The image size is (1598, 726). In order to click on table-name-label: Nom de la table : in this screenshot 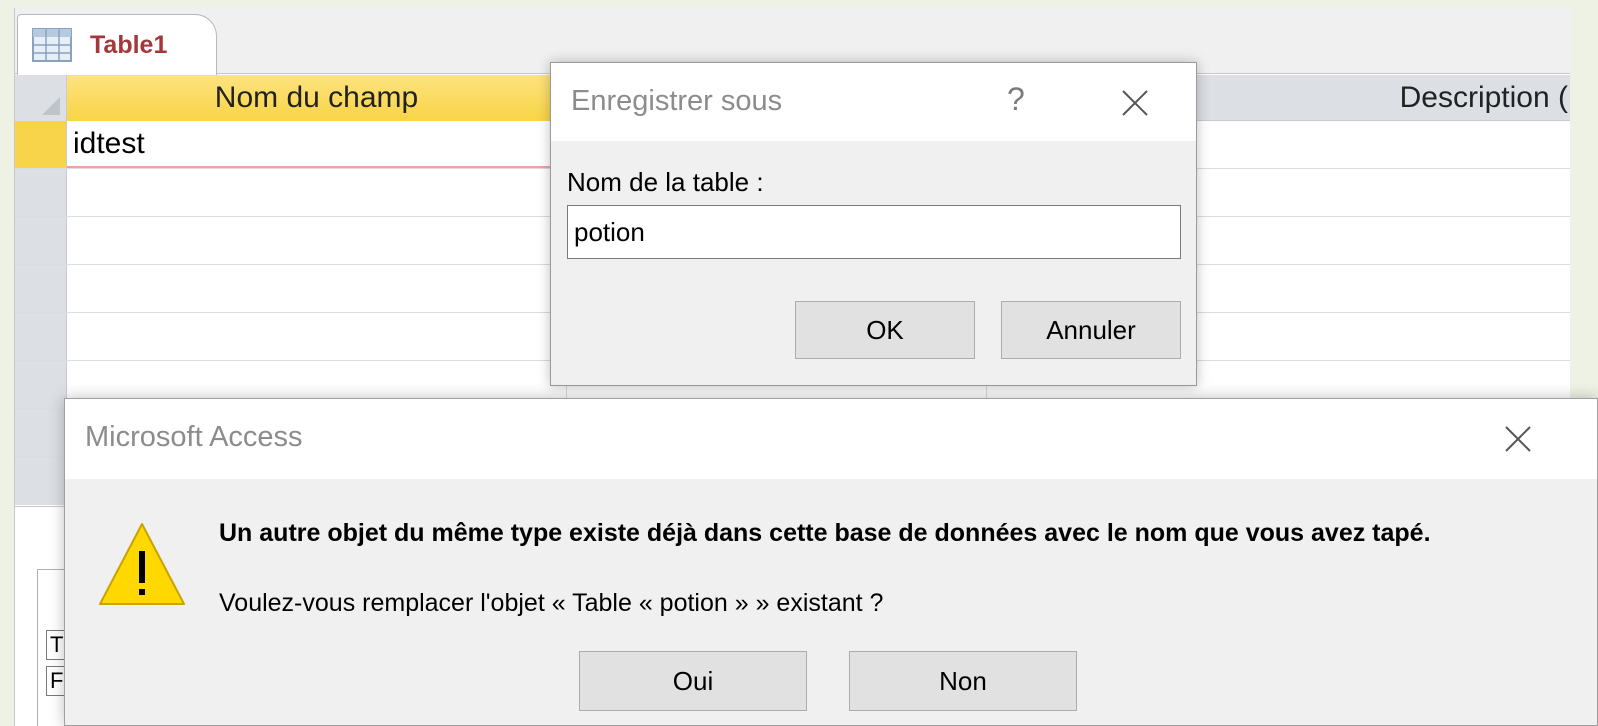, I will do `click(665, 182)`.